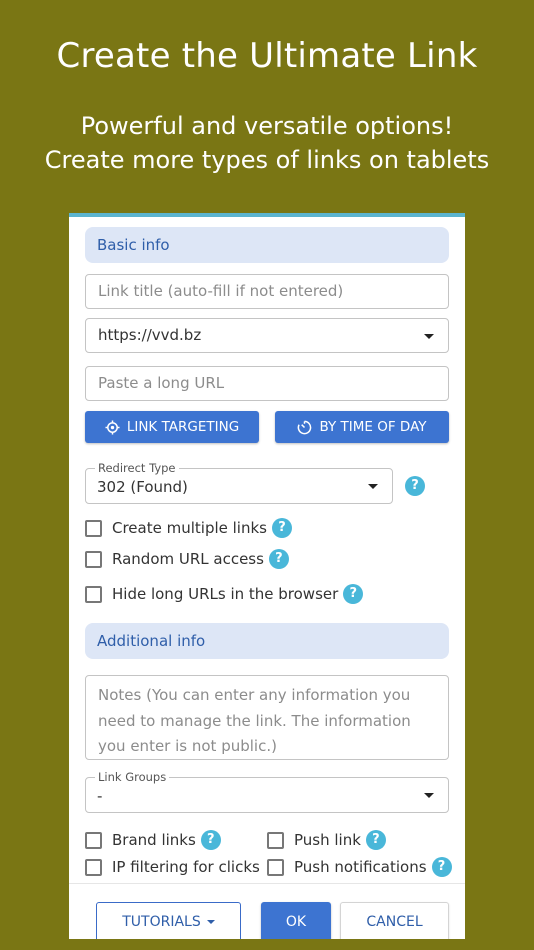  I want to click on redirect-type-help-icon: ?, so click(415, 486).